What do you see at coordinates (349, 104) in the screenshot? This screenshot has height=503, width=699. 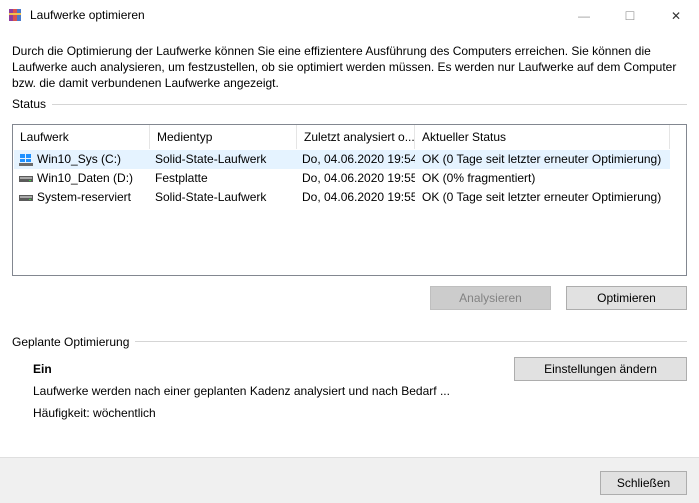 I see `status-divider` at bounding box center [349, 104].